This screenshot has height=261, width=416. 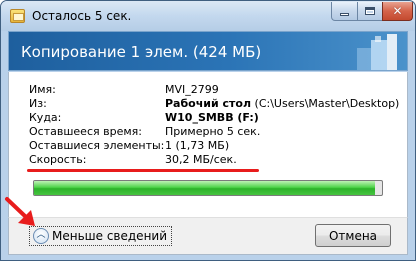 I want to click on chevron-up-icon: ︿, so click(x=41, y=236).